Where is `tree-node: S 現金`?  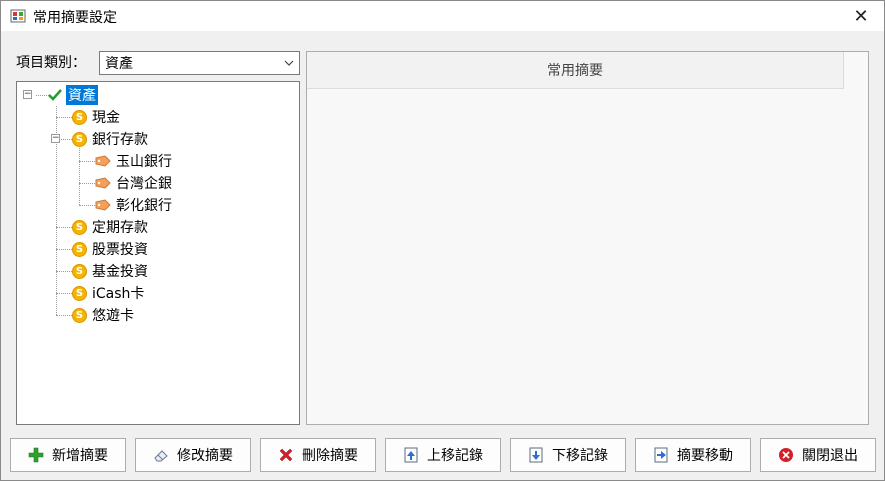 tree-node: S 現金 is located at coordinates (97, 117).